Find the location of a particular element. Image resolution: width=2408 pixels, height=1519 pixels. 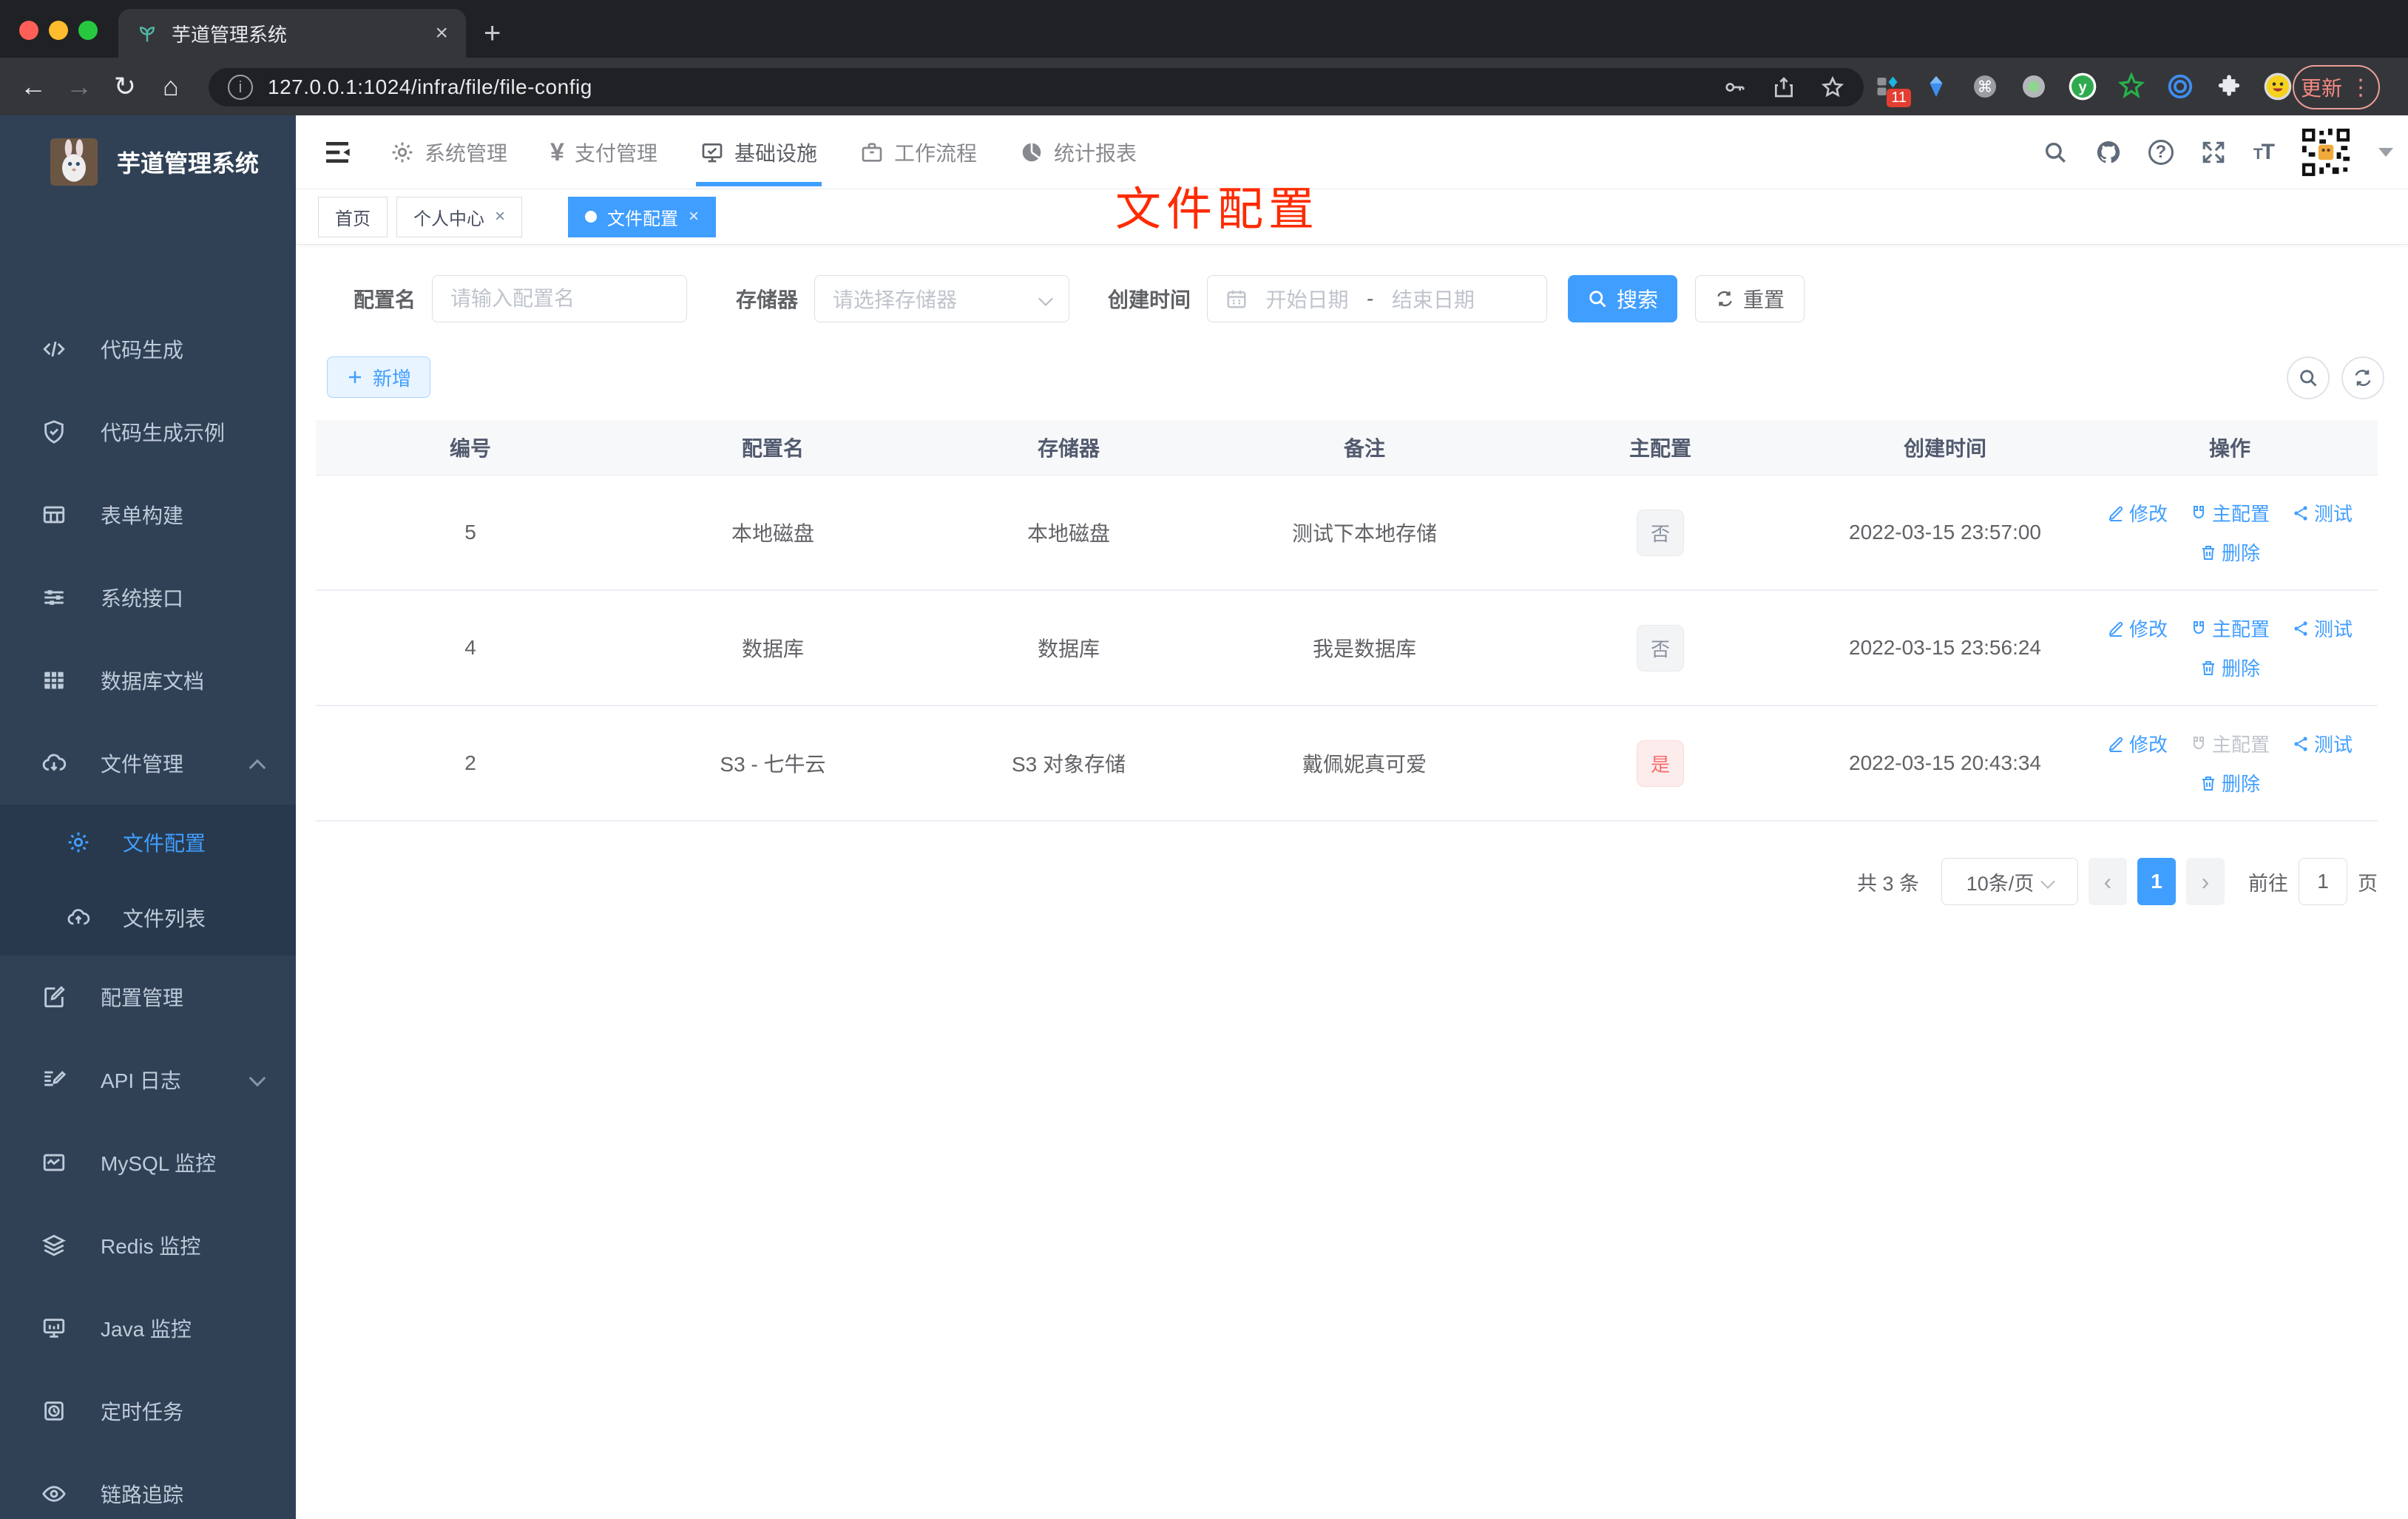

reset-button: 重置 is located at coordinates (1750, 298).